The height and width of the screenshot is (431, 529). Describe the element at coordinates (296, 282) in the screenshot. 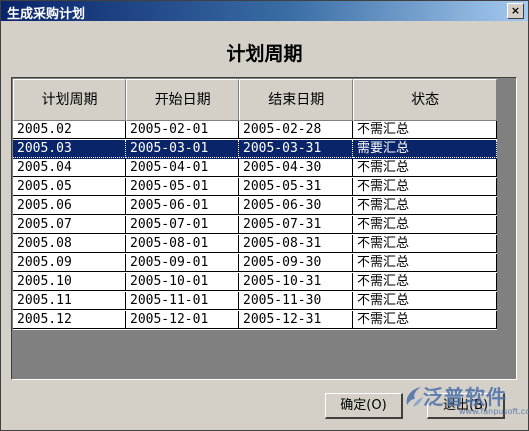

I see `cell-end-date: 2005-10-31` at that location.